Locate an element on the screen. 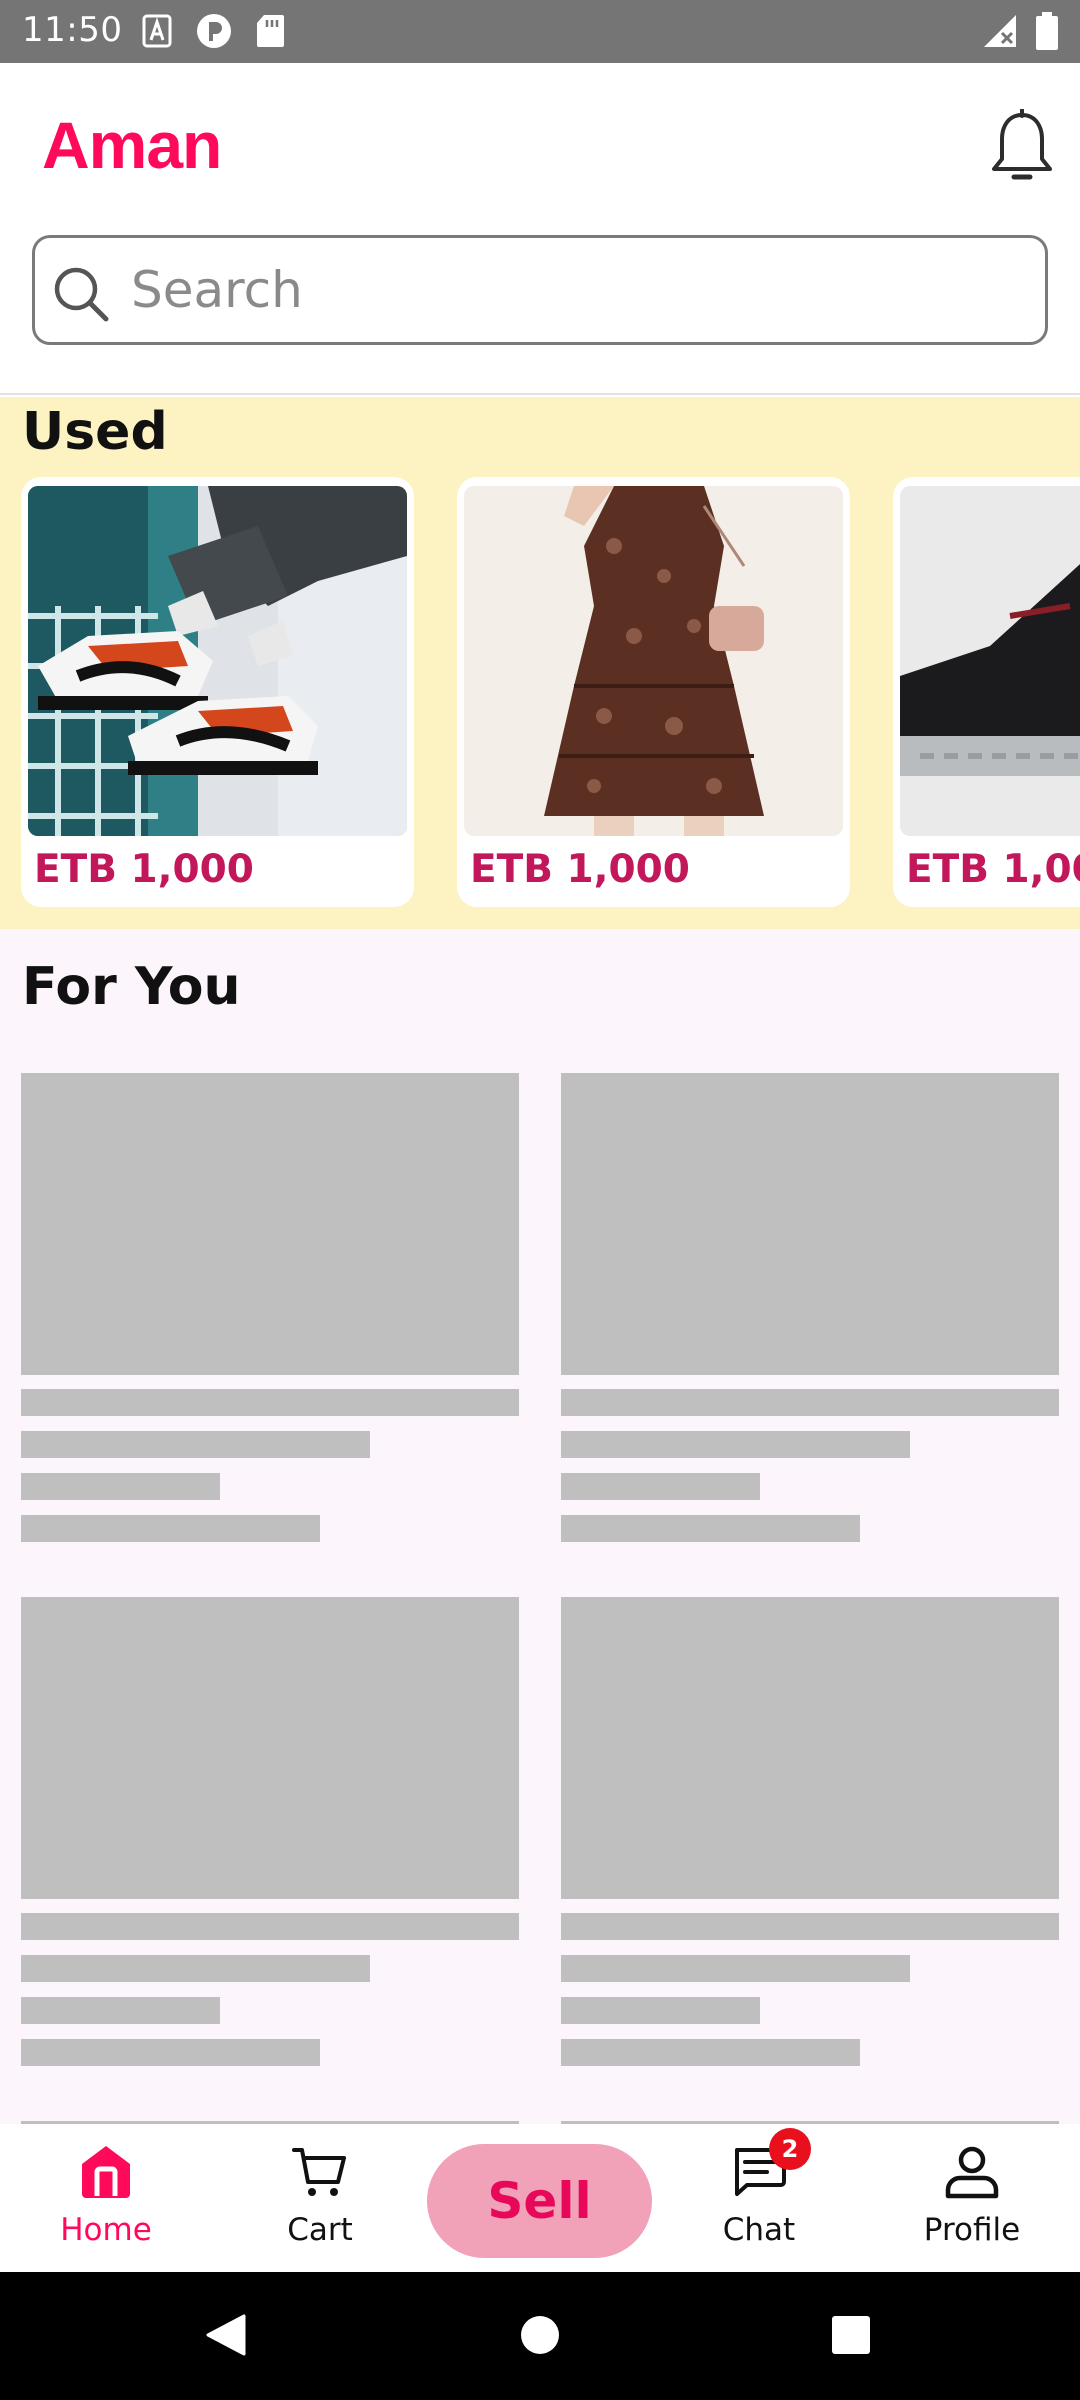  p-circle-icon is located at coordinates (214, 31).